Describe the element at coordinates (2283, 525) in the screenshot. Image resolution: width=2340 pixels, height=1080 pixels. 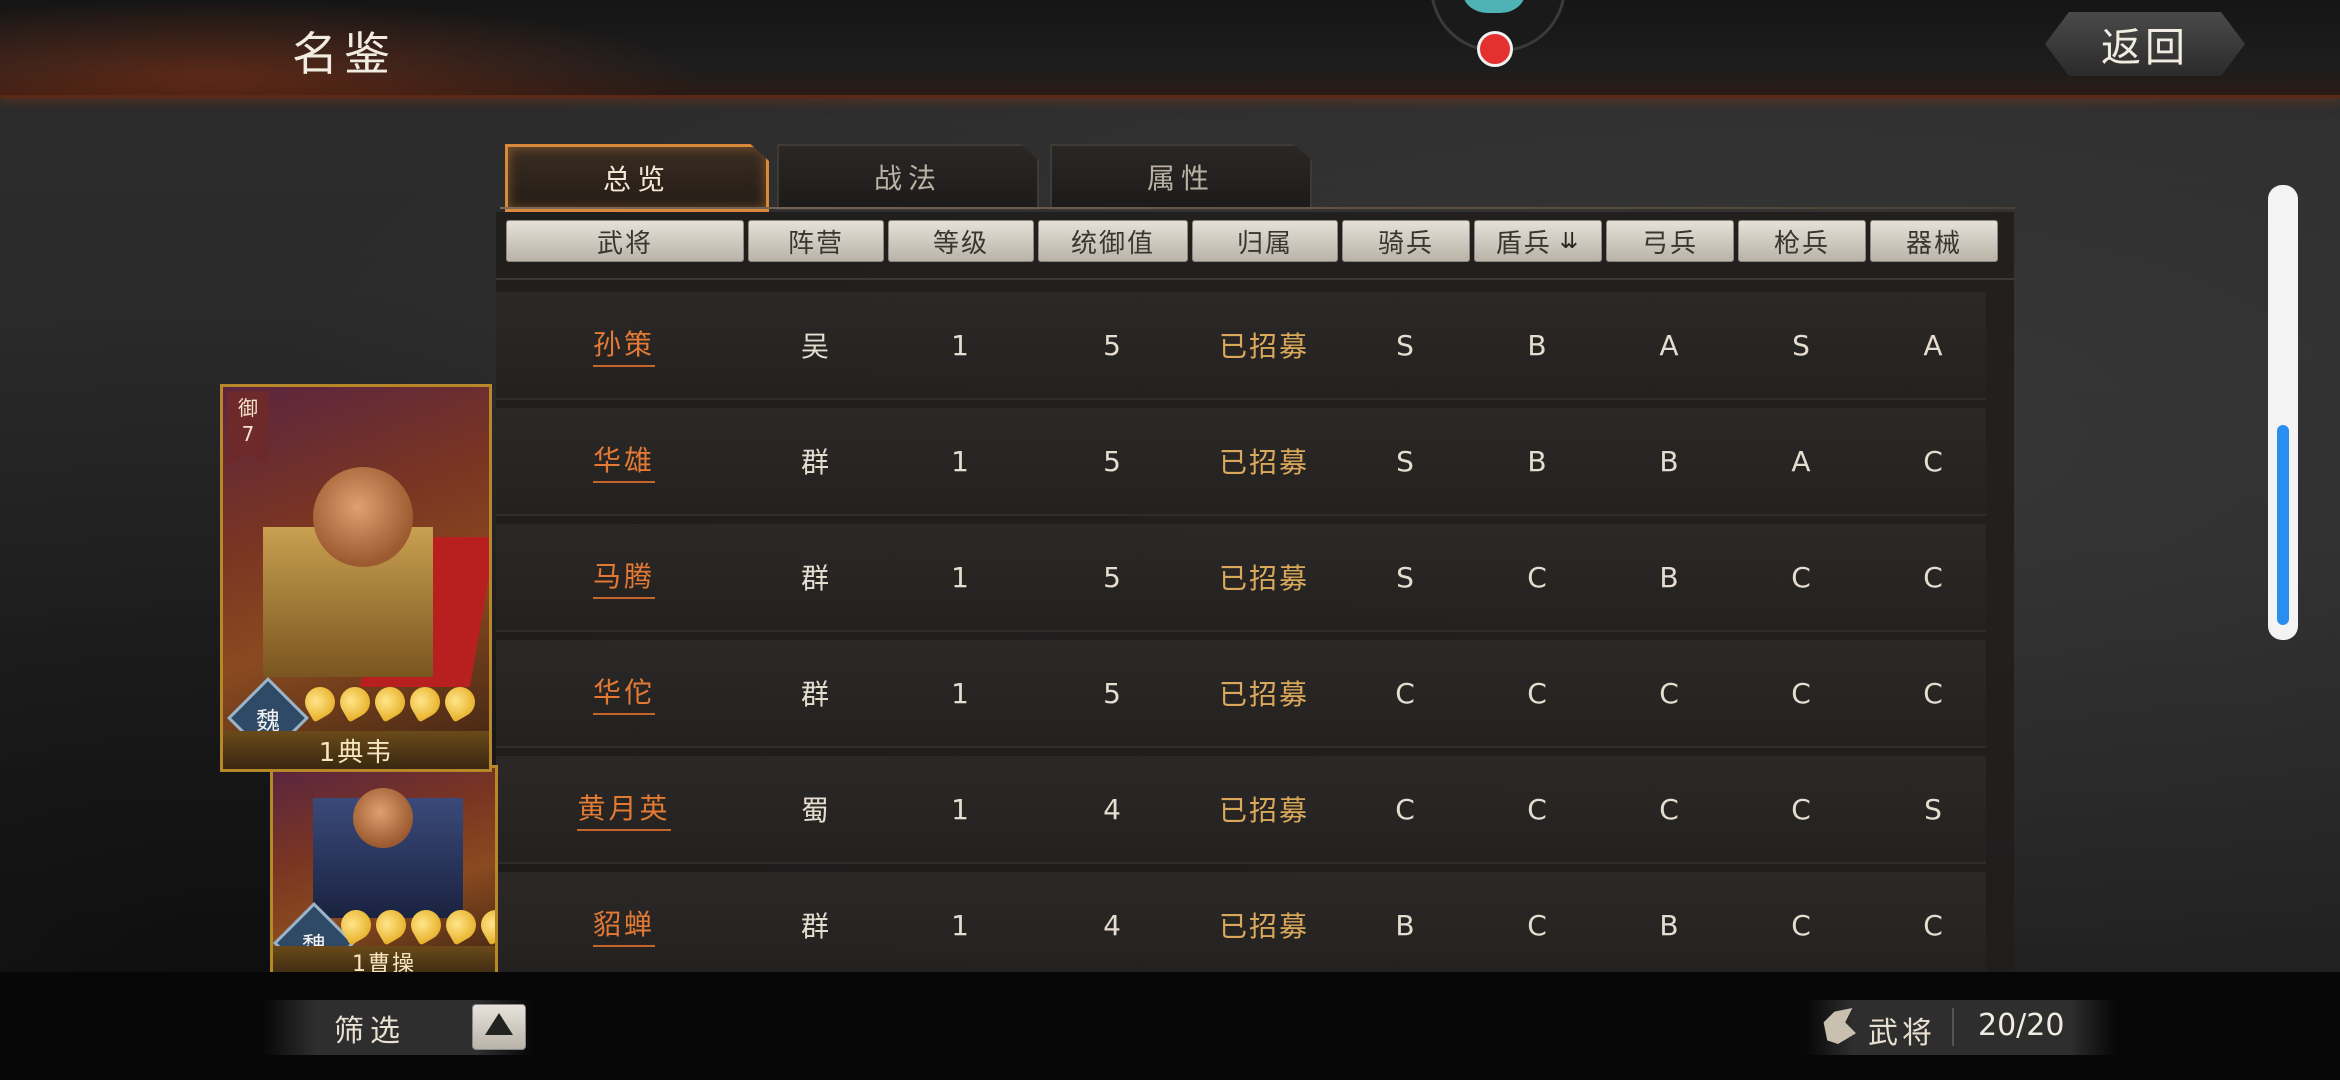
I see `scrollbar-thumb` at that location.